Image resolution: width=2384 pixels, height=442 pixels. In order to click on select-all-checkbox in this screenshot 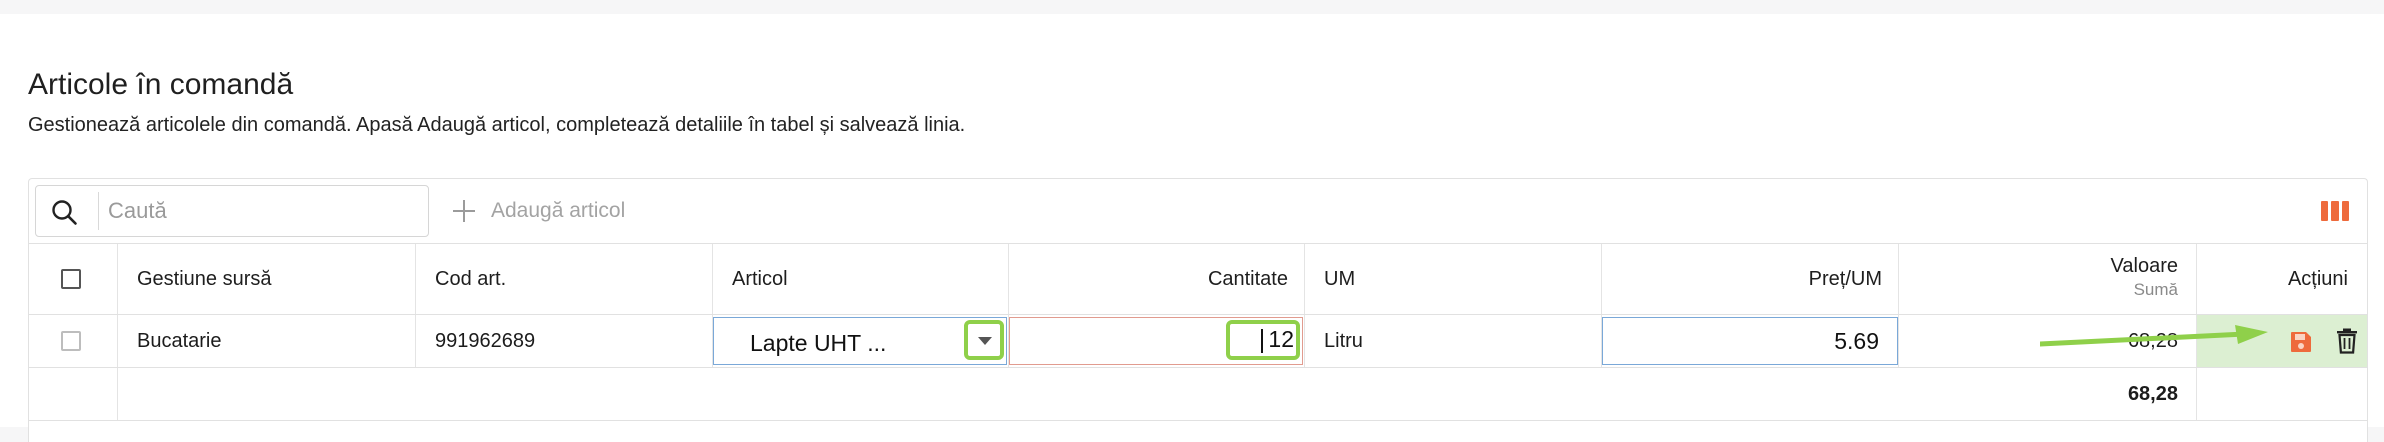, I will do `click(71, 279)`.